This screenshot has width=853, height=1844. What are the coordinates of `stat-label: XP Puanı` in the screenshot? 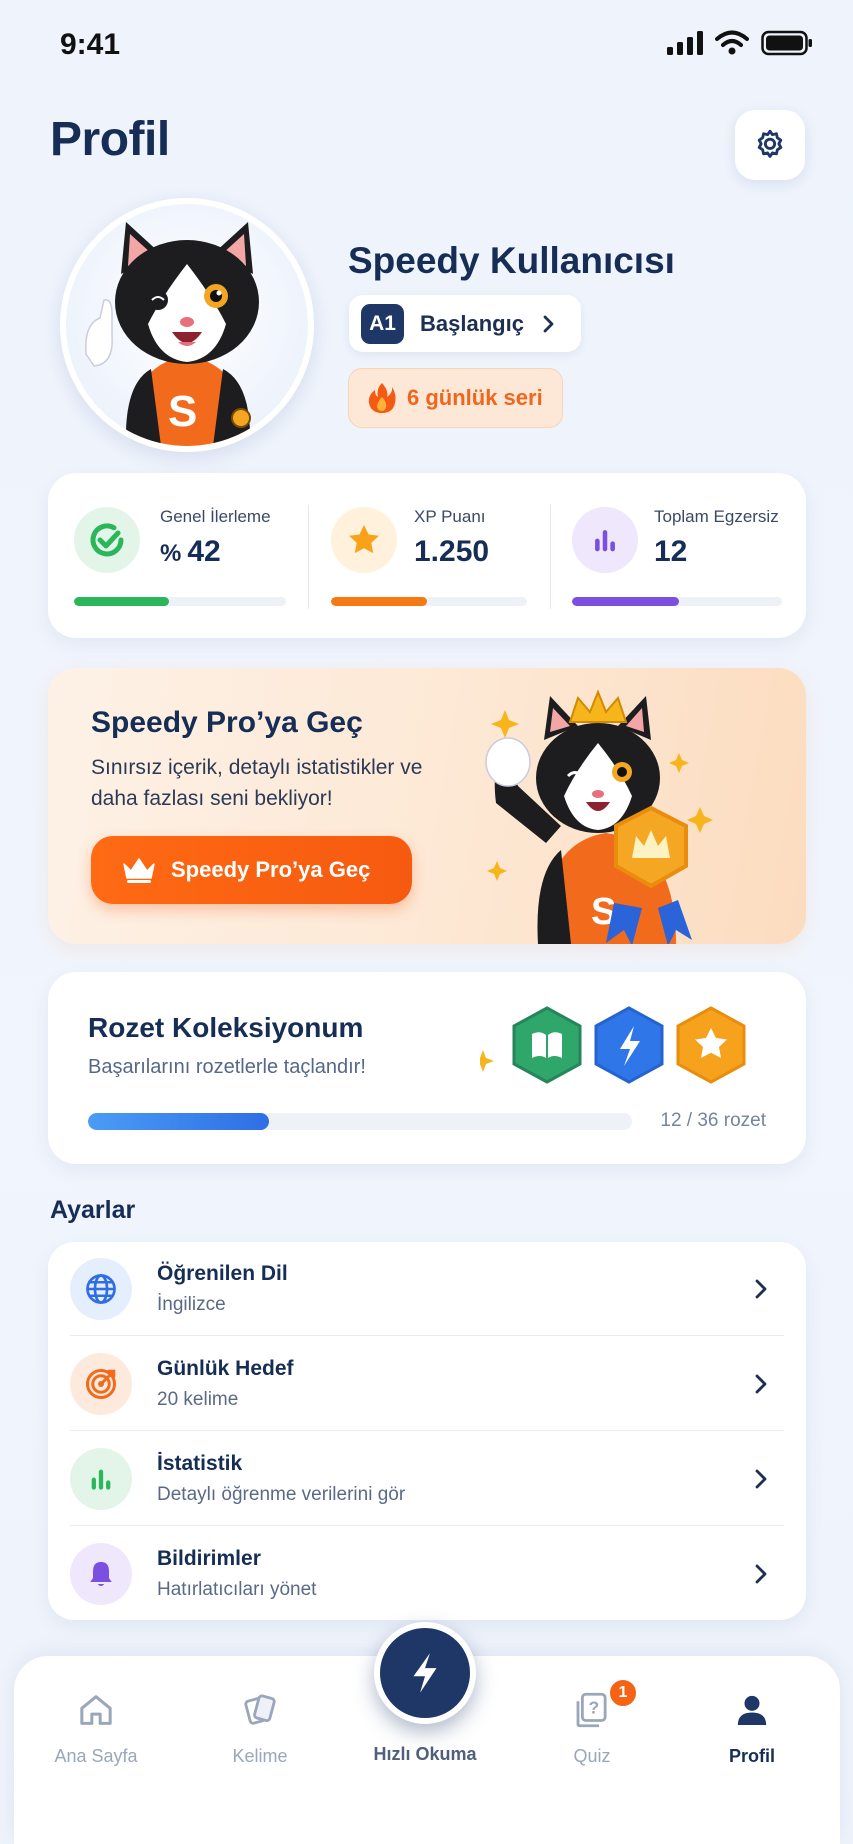 It's located at (450, 516).